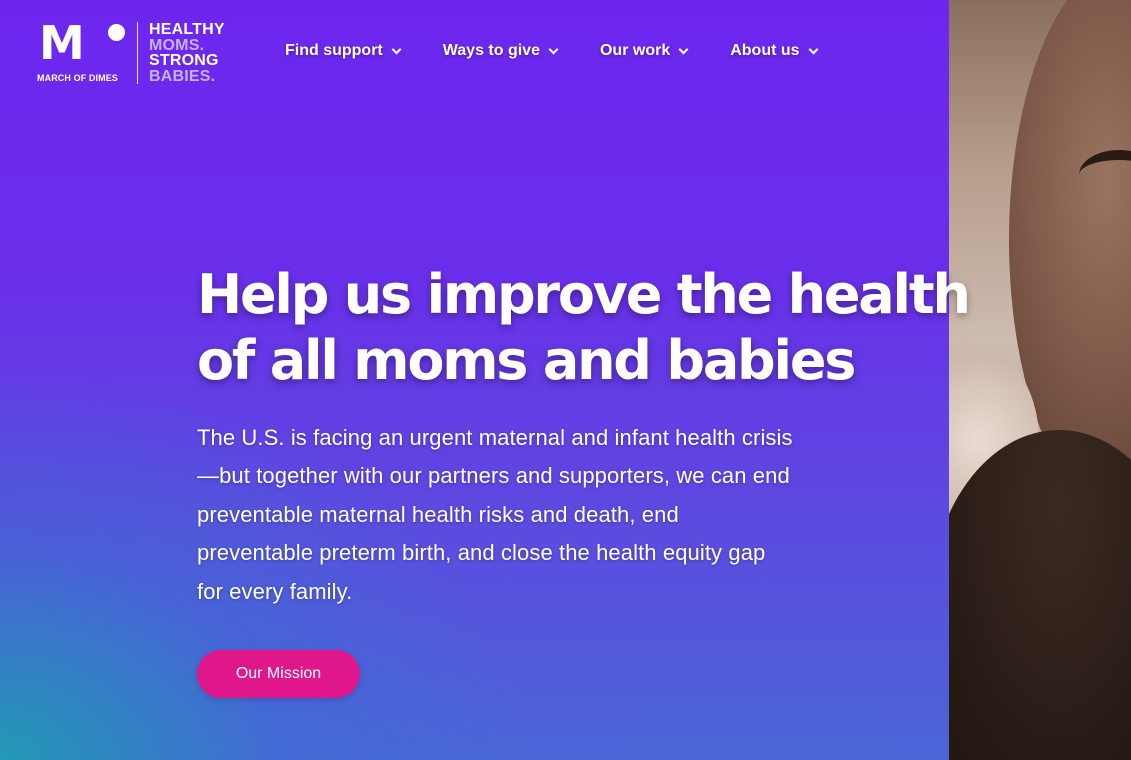  Describe the element at coordinates (177, 45) in the screenshot. I see `tagline-line-2: MOMS.` at that location.